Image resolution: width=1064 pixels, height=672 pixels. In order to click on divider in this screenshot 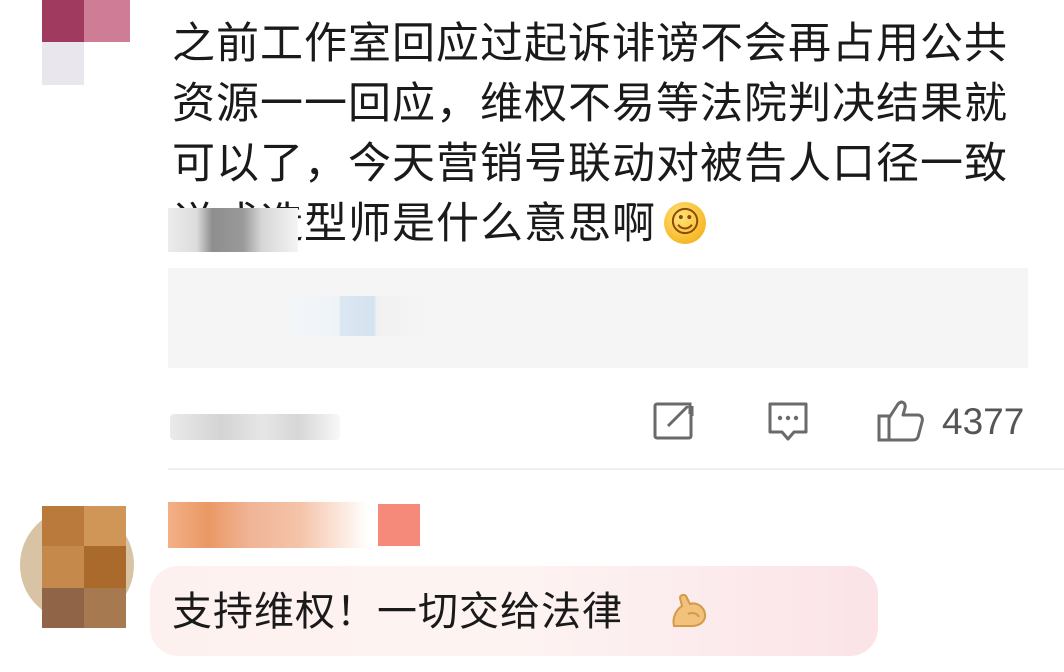, I will do `click(616, 469)`.